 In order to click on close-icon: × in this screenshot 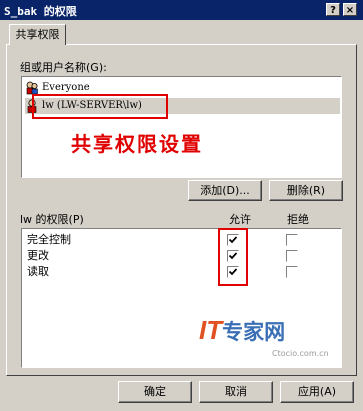, I will do `click(350, 10)`.